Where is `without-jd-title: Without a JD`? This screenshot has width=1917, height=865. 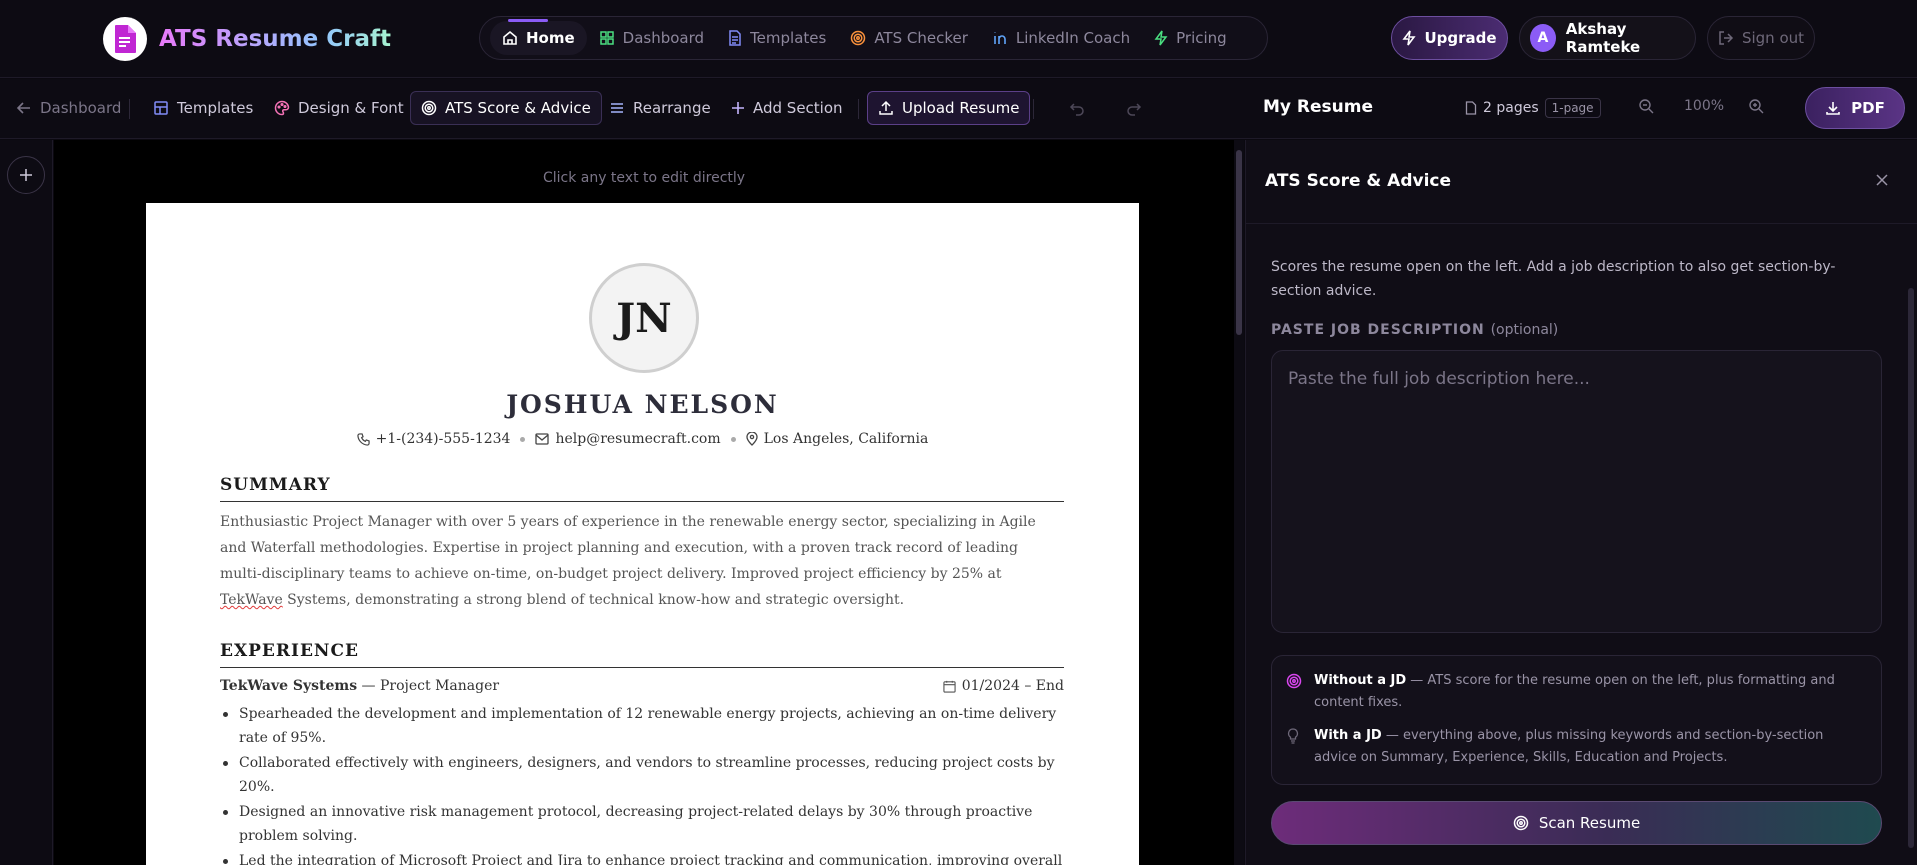 without-jd-title: Without a JD is located at coordinates (1360, 680).